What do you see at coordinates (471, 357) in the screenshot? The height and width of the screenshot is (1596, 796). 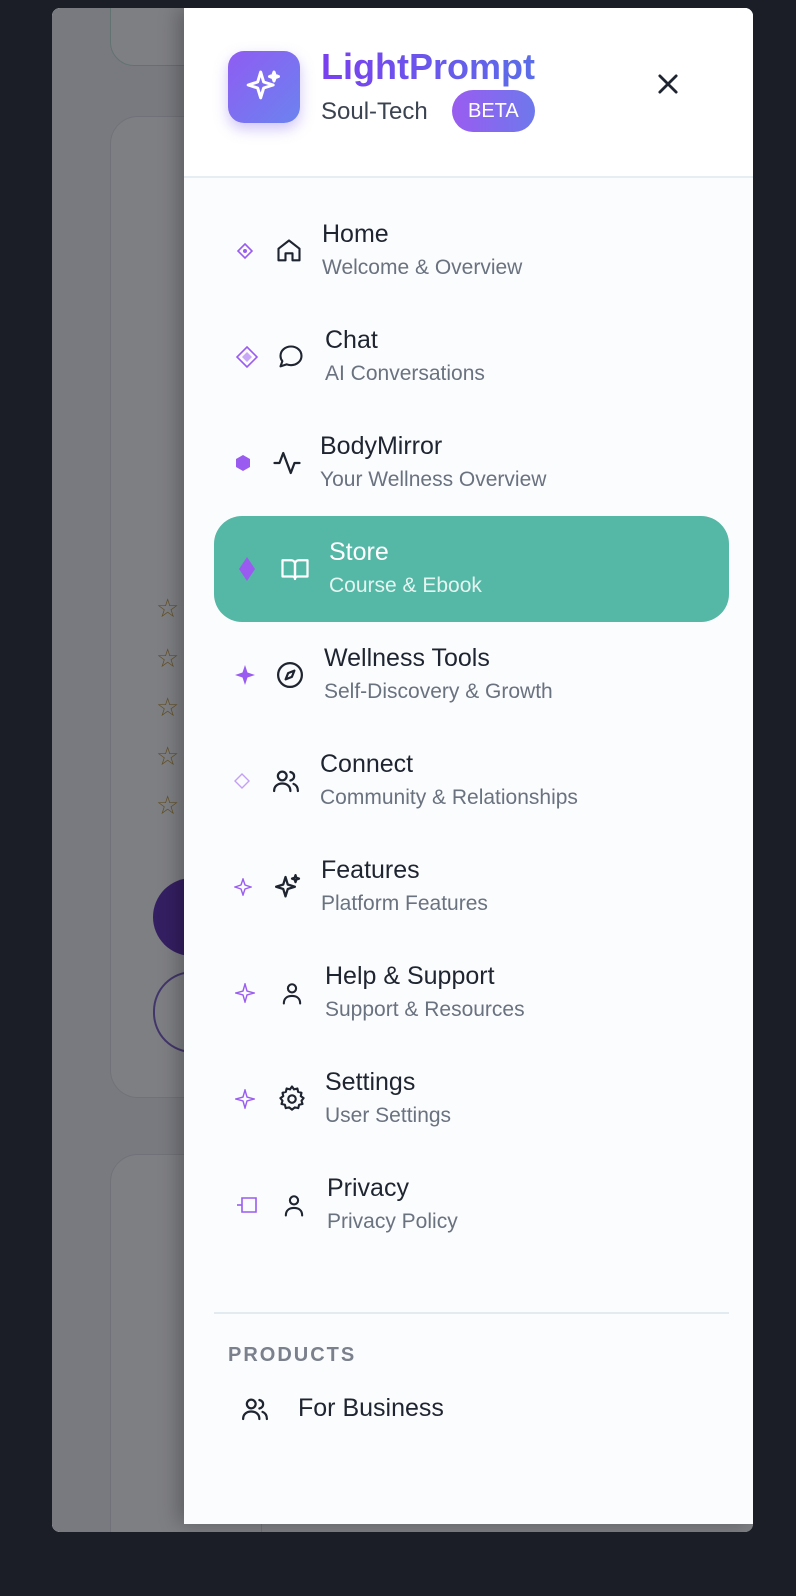 I see `nav-item-chat: Chat AI Conversations` at bounding box center [471, 357].